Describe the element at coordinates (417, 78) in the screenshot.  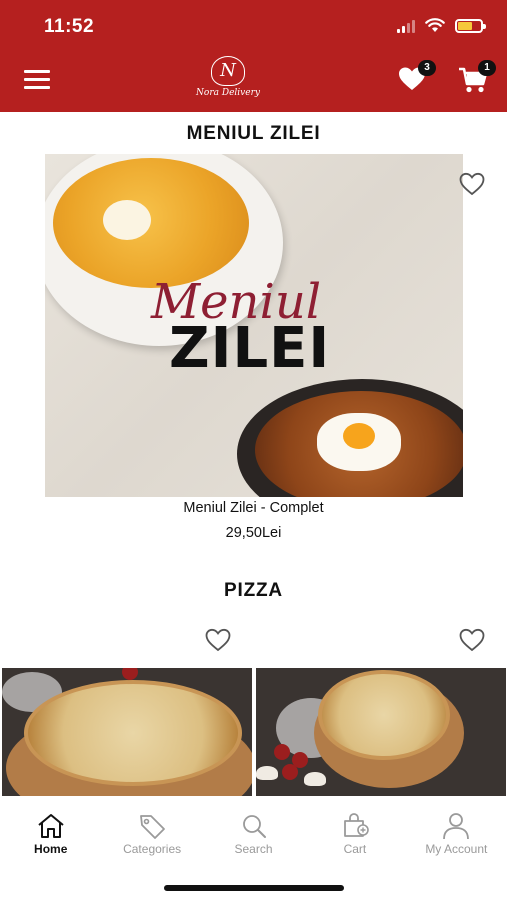
I see `favorites-button: 3` at that location.